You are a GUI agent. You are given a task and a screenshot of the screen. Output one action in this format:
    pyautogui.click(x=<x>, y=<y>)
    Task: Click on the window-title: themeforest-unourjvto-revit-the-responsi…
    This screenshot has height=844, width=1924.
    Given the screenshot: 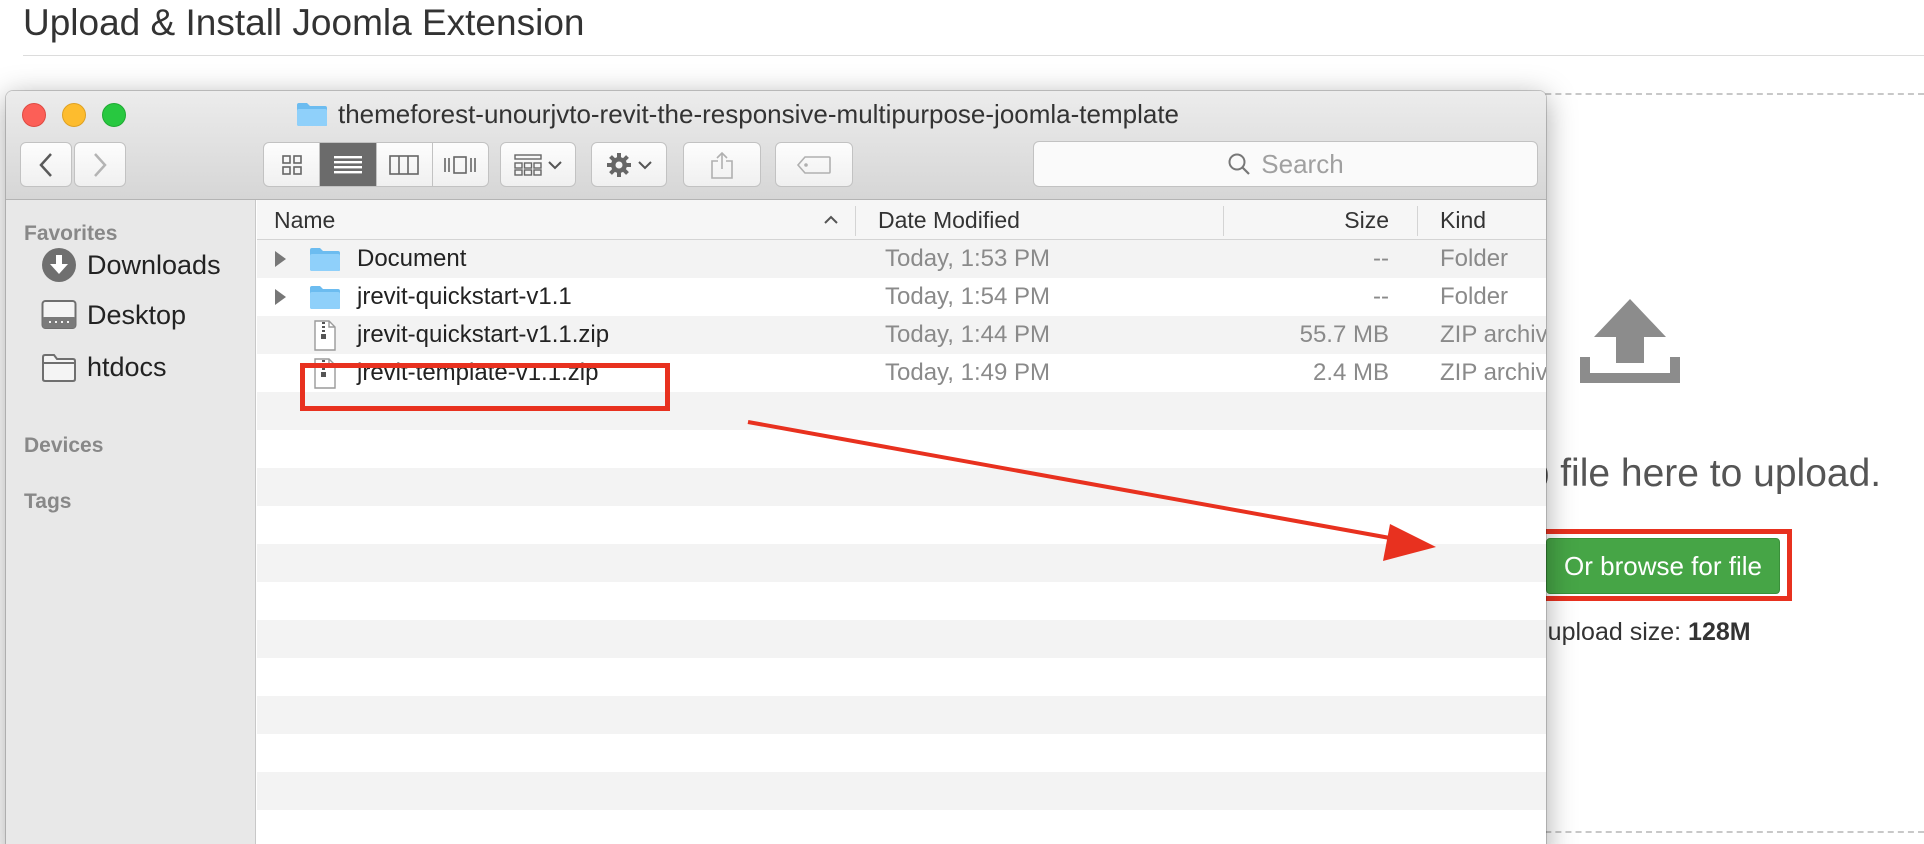 What is the action you would take?
    pyautogui.click(x=737, y=114)
    